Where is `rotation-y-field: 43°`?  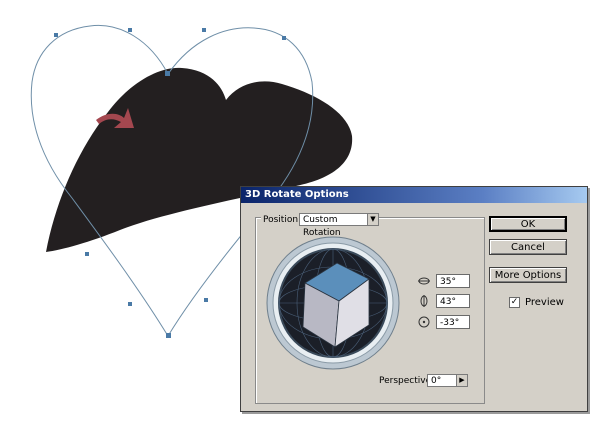
rotation-y-field: 43° is located at coordinates (453, 301).